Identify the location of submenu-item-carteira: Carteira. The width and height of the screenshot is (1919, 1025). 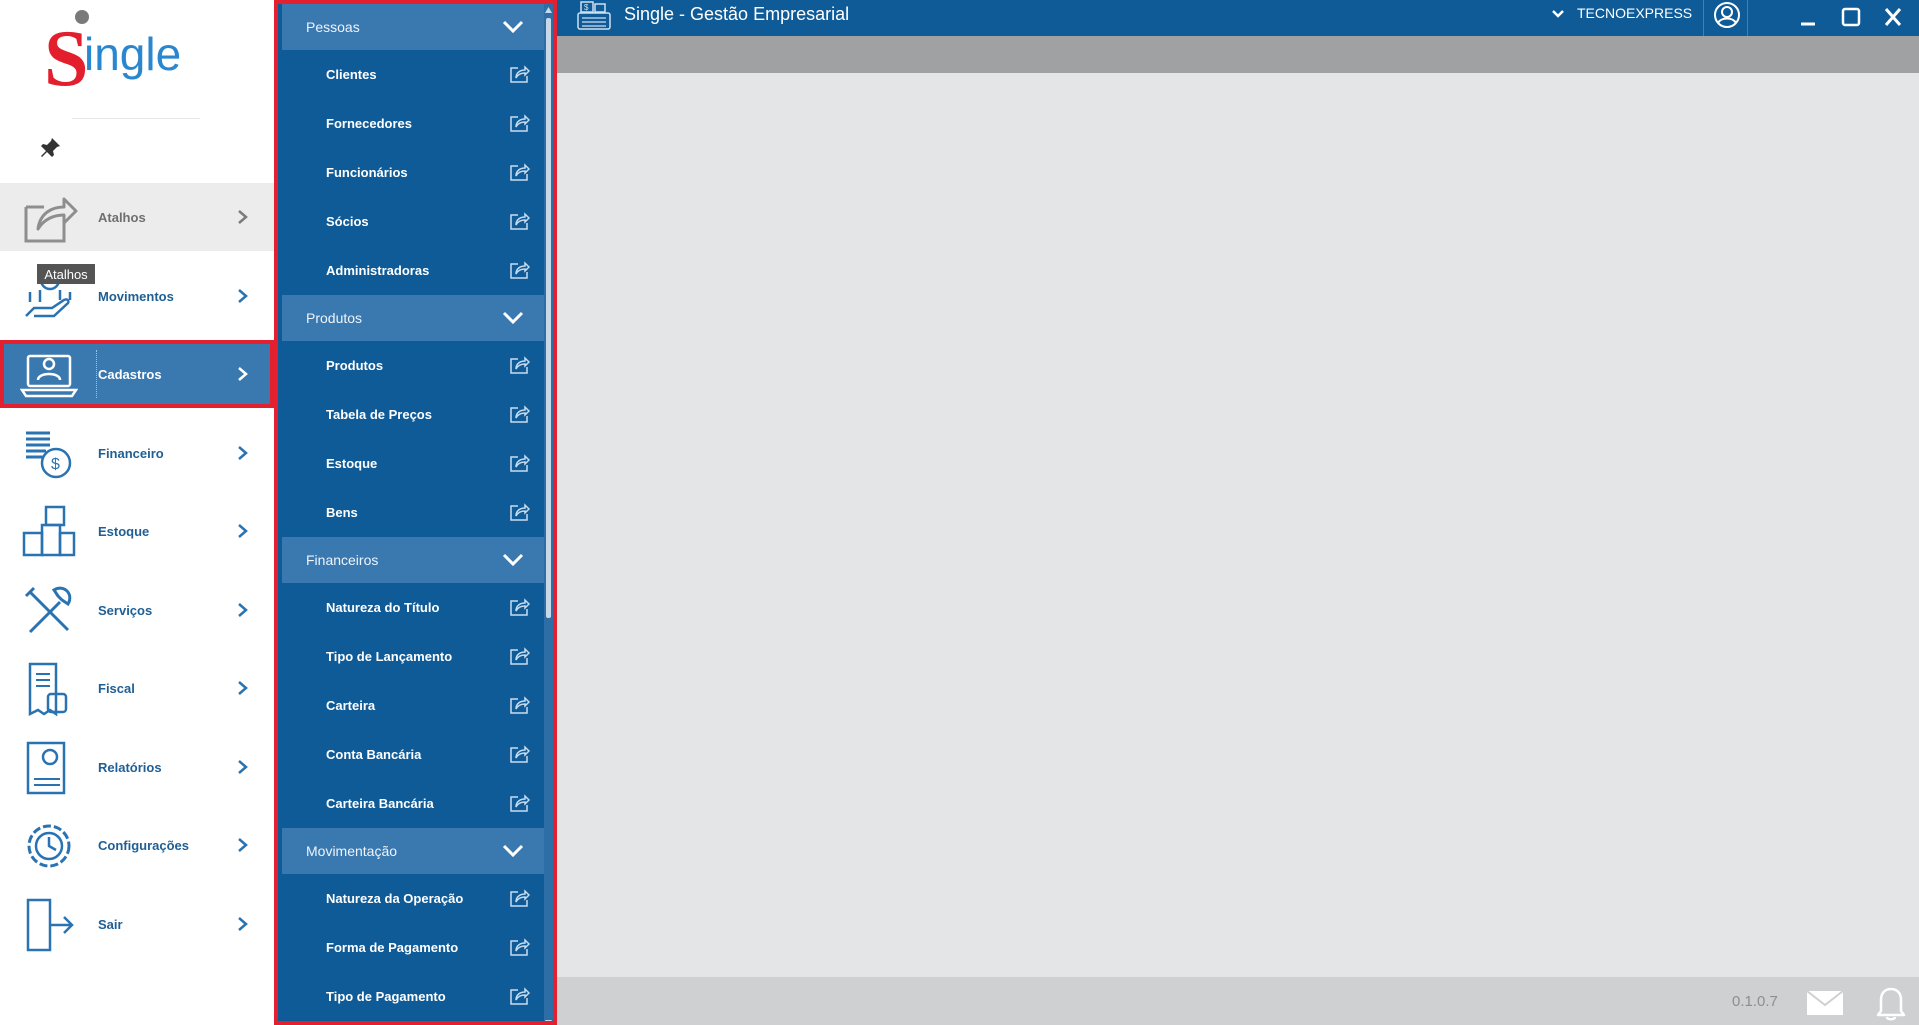
(413, 705).